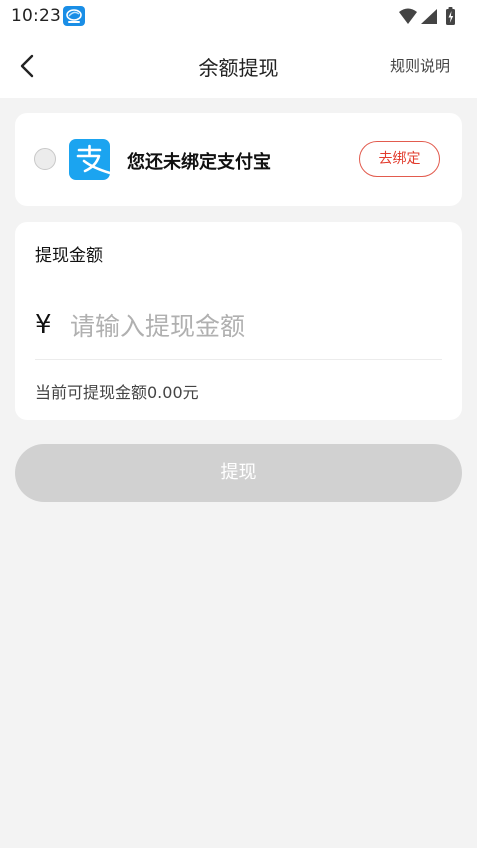 The width and height of the screenshot is (477, 848). Describe the element at coordinates (238, 473) in the screenshot. I see `withdraw-button: 提现` at that location.